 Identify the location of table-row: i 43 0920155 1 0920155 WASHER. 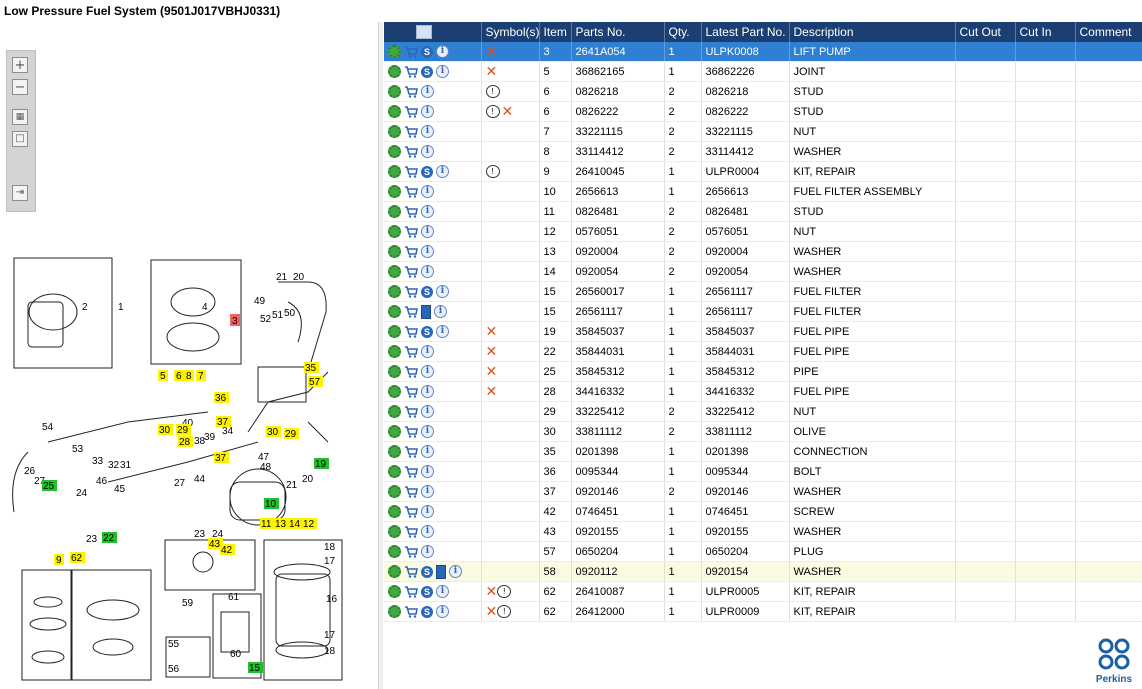
(763, 531).